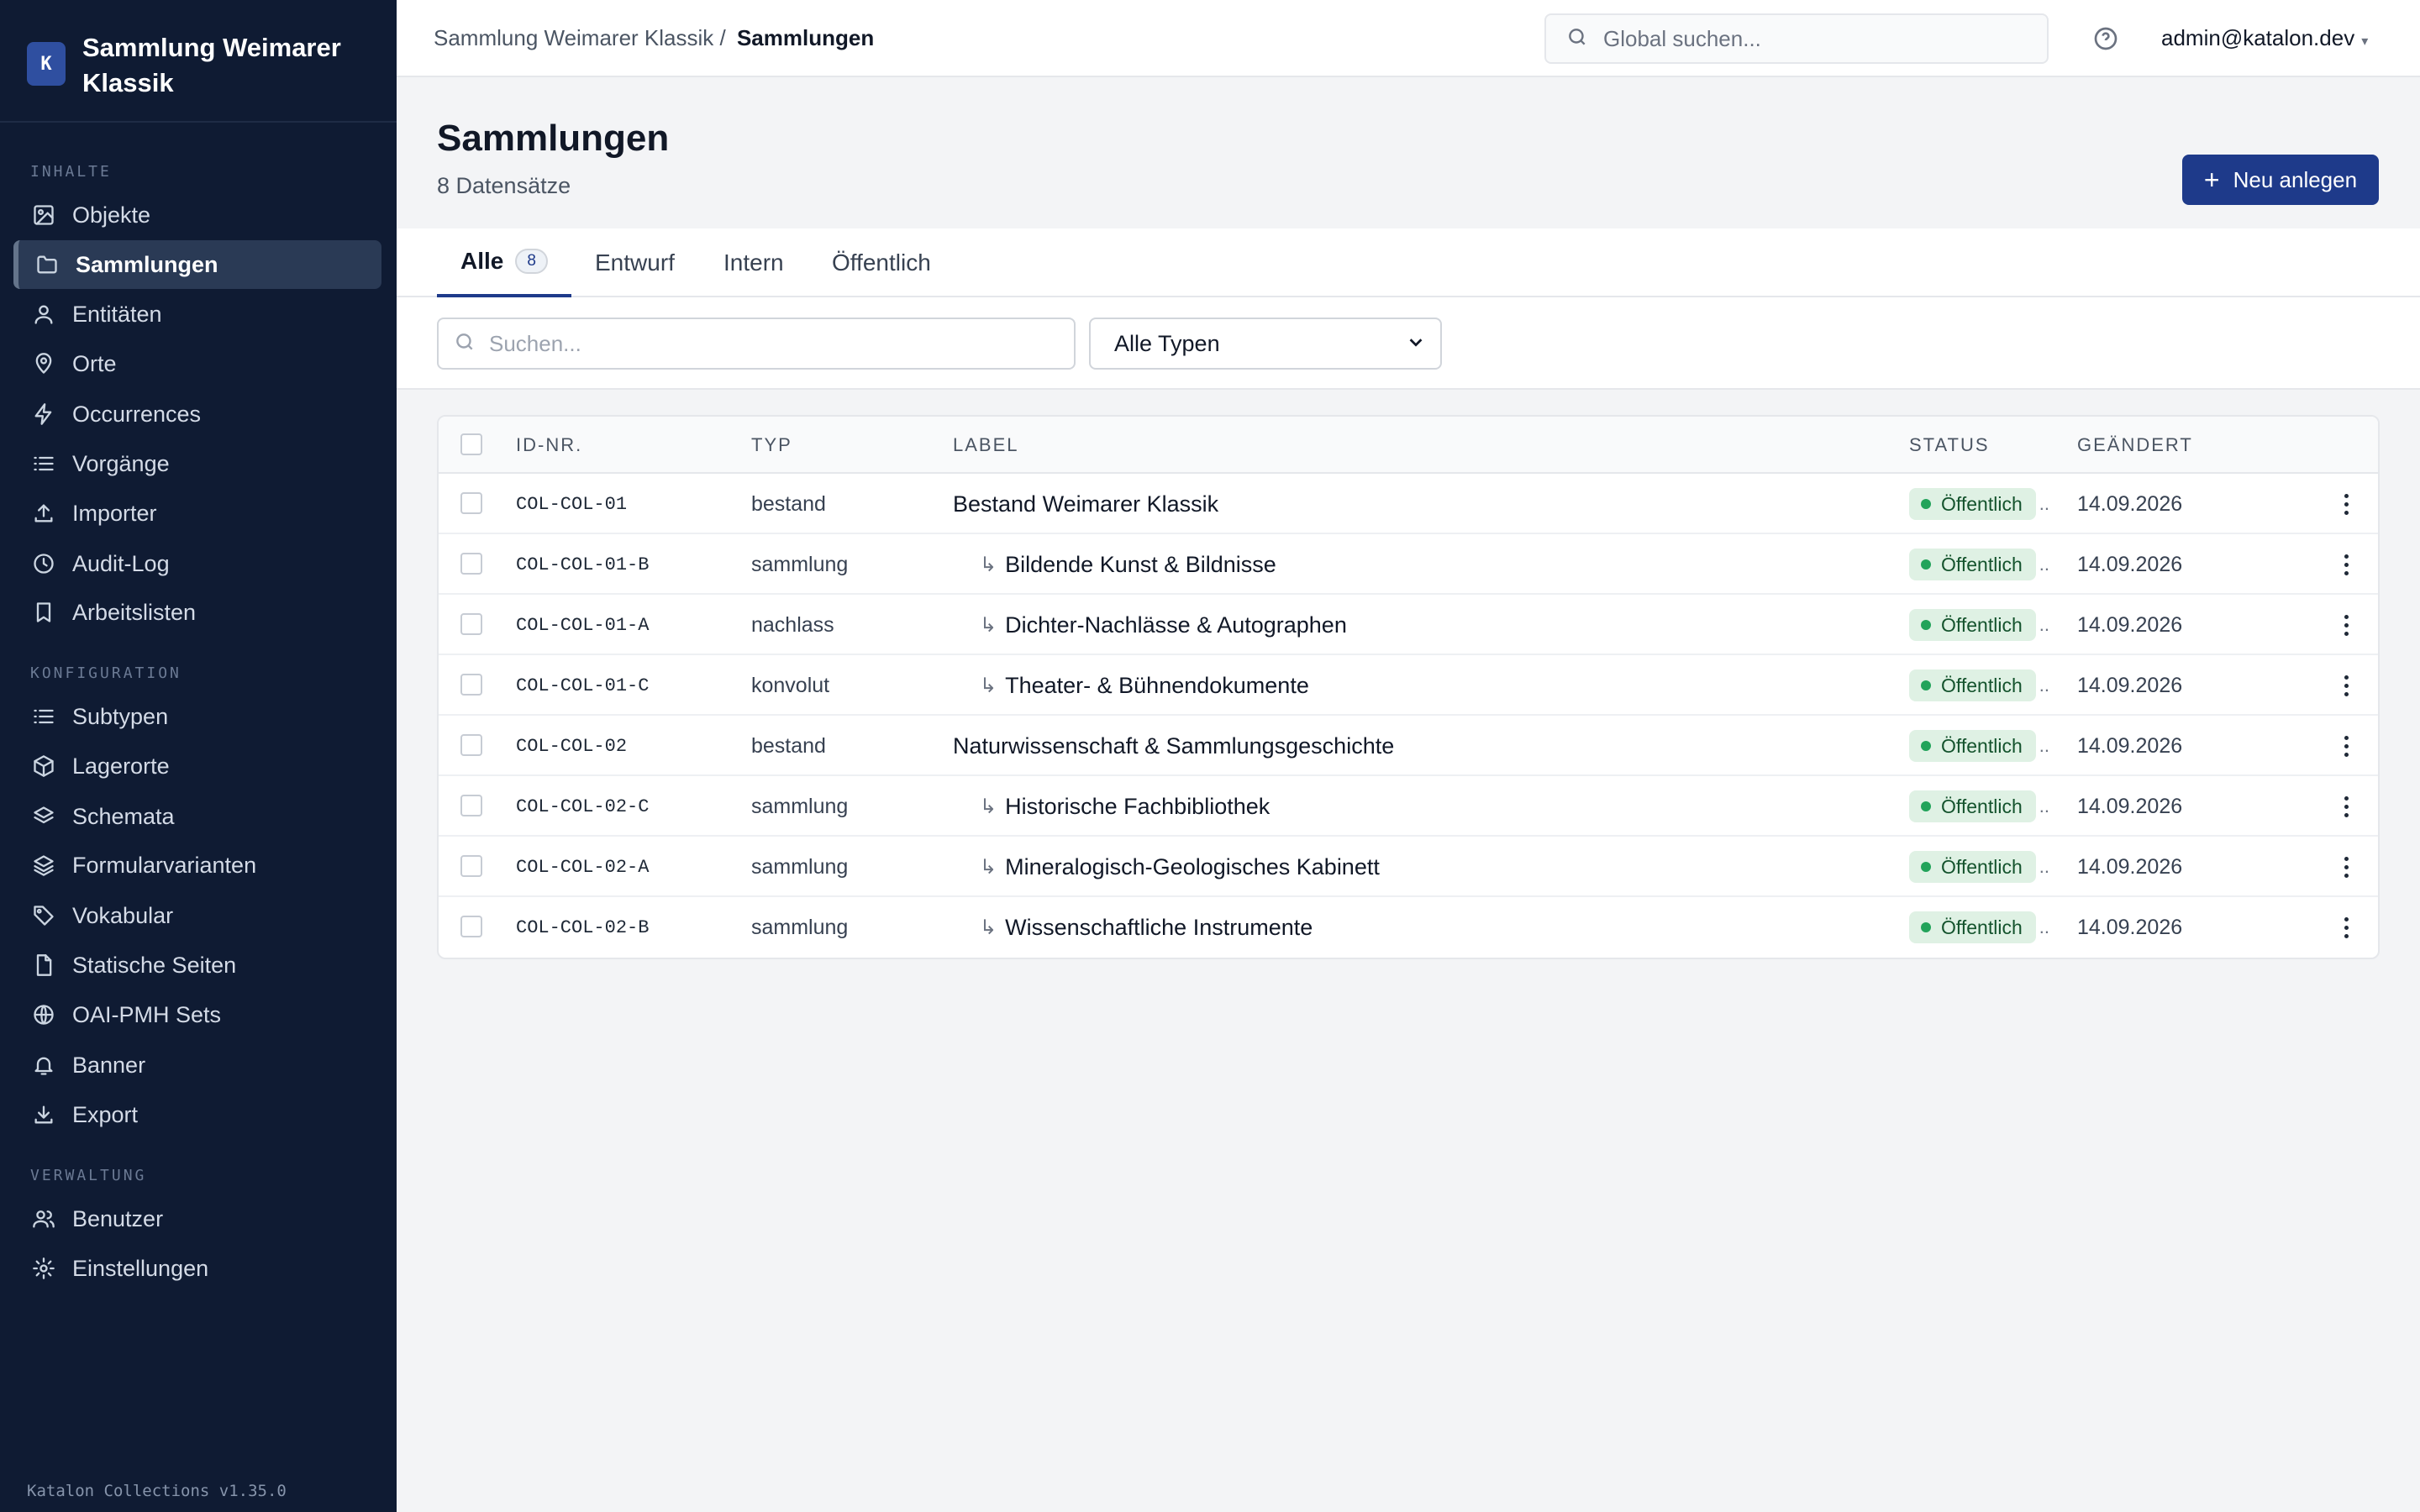  What do you see at coordinates (583, 564) in the screenshot?
I see `row-id: COL-COL-01-B` at bounding box center [583, 564].